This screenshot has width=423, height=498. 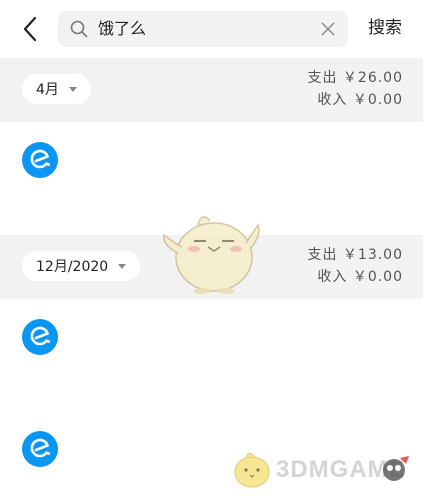 What do you see at coordinates (72, 267) in the screenshot?
I see `month-label: 12月/2020` at bounding box center [72, 267].